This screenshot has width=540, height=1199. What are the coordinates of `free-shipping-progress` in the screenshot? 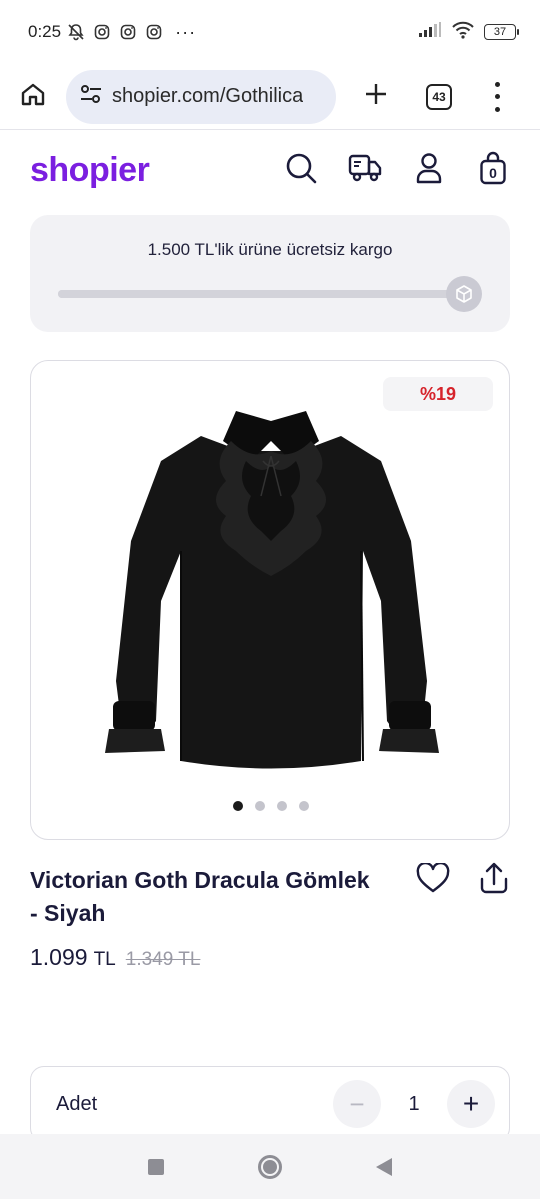 It's located at (268, 294).